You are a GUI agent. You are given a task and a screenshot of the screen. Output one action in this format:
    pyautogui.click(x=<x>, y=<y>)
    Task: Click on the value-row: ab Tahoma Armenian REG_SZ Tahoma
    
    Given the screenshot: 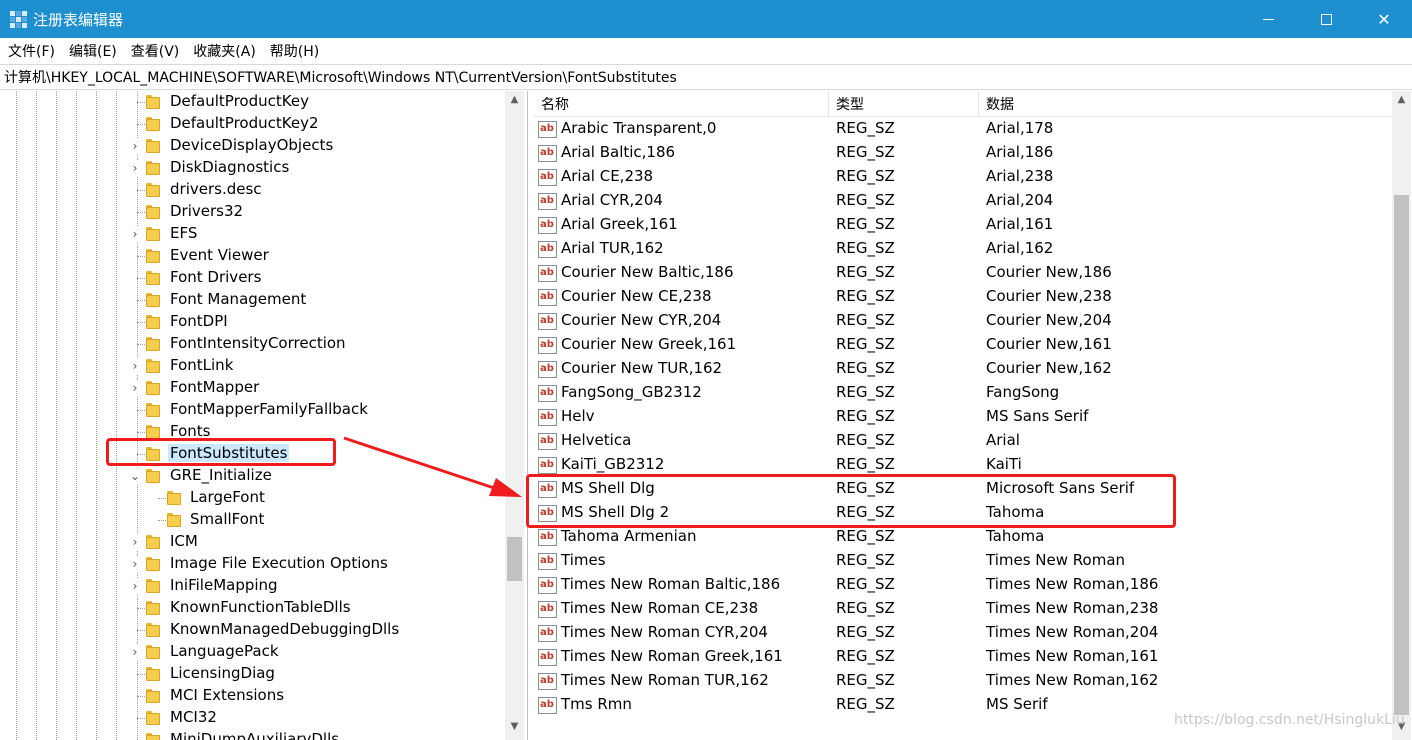 What is the action you would take?
    pyautogui.click(x=962, y=537)
    